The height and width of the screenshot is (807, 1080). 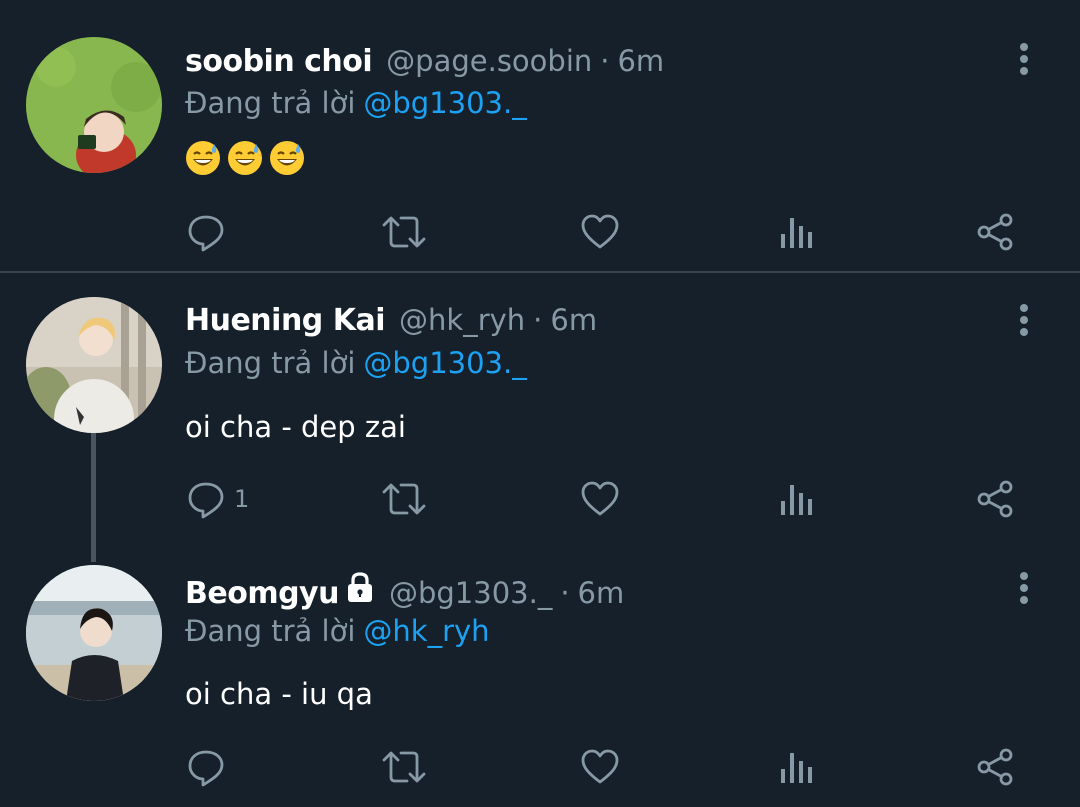 I want to click on reply-count: 1, so click(x=242, y=499).